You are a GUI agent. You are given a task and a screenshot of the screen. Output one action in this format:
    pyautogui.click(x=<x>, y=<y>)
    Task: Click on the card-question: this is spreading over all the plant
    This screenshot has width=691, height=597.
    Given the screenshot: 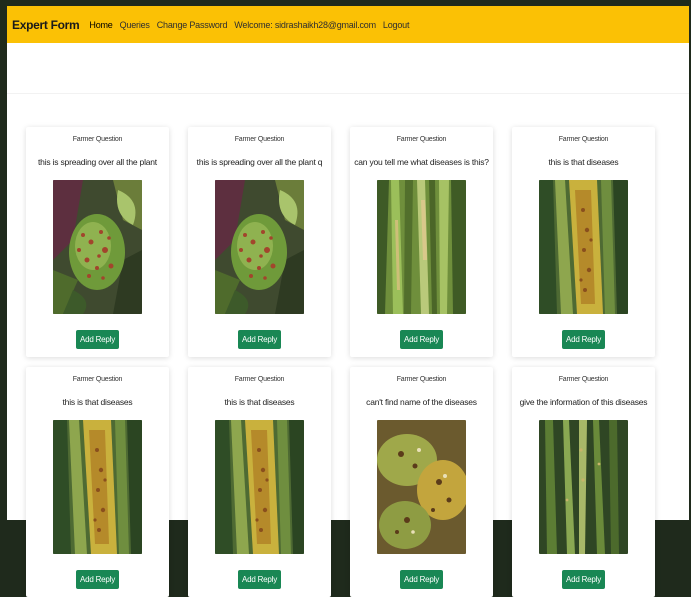 What is the action you would take?
    pyautogui.click(x=97, y=162)
    